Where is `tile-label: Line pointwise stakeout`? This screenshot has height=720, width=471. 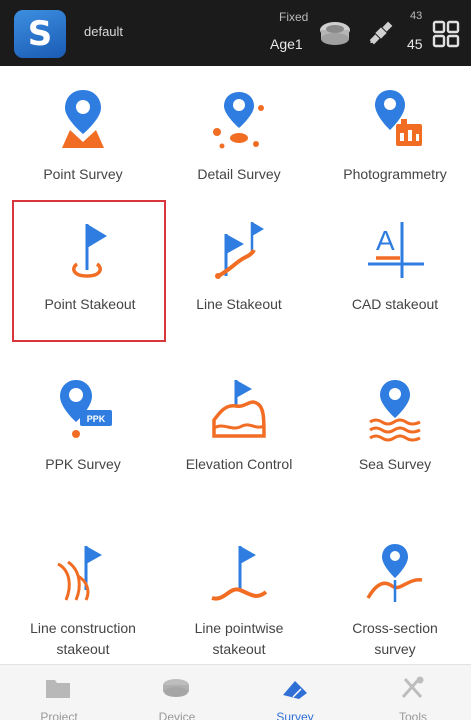 tile-label: Line pointwise stakeout is located at coordinates (239, 638).